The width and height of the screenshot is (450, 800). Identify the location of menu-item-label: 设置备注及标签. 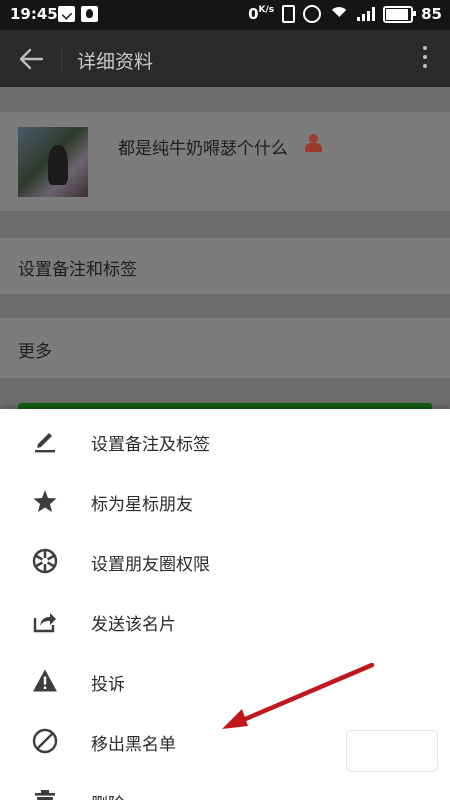
(150, 445).